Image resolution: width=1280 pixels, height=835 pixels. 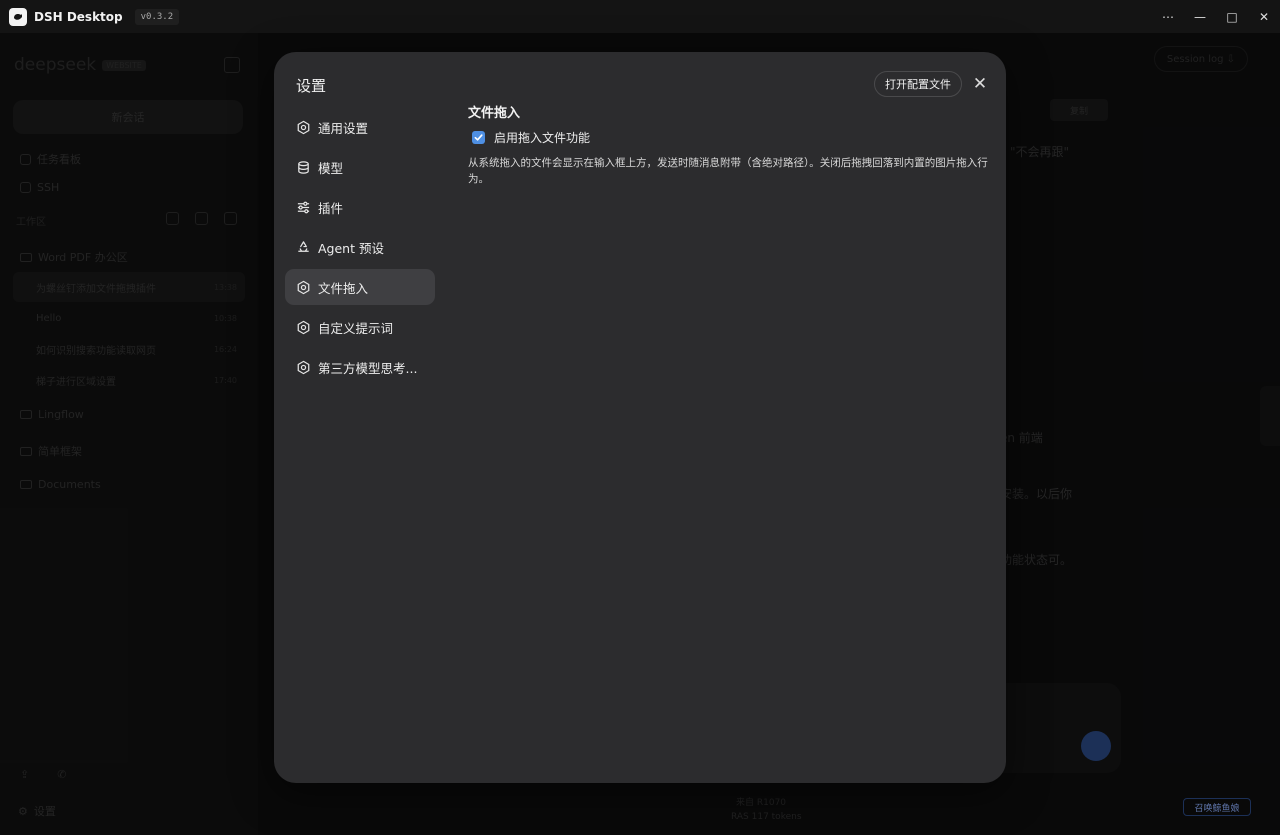 What do you see at coordinates (303, 167) in the screenshot?
I see `database-icon` at bounding box center [303, 167].